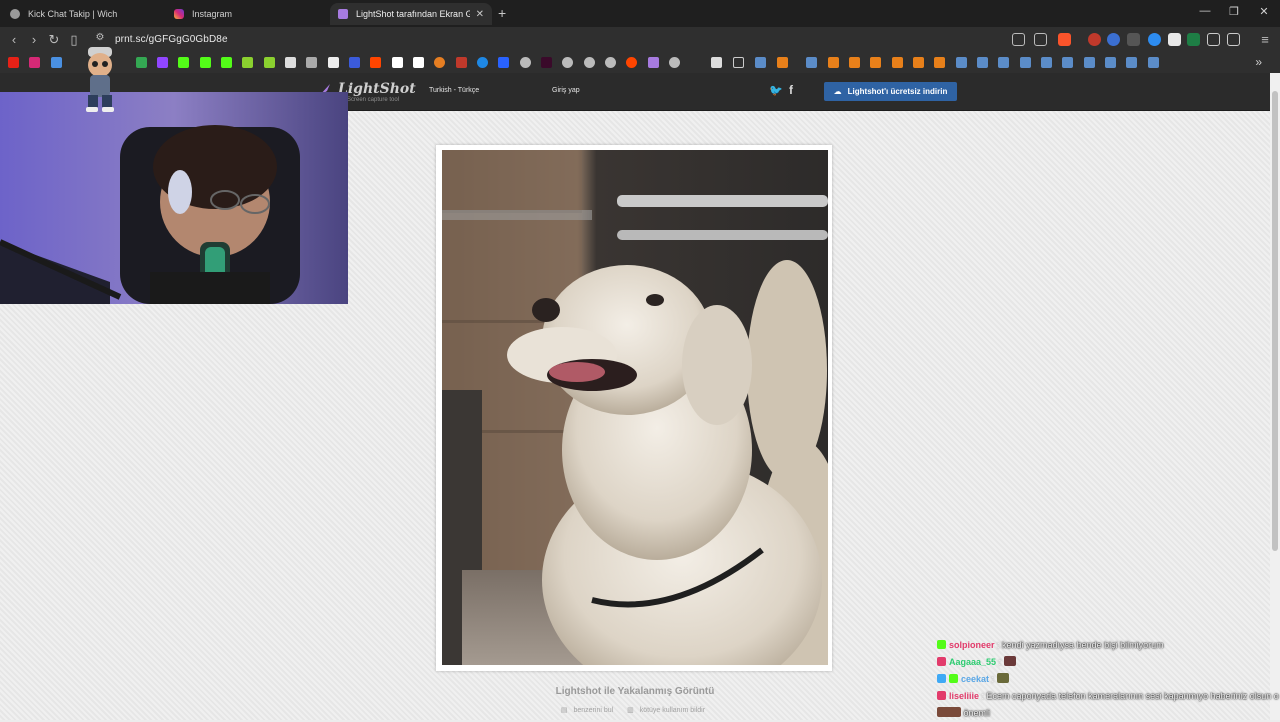 The height and width of the screenshot is (722, 1280). I want to click on address-toolbar: ‹ › ↻ ▯ ⚙ prnt.sc/gGFGgG0GbD8e ≡, so click(640, 40).